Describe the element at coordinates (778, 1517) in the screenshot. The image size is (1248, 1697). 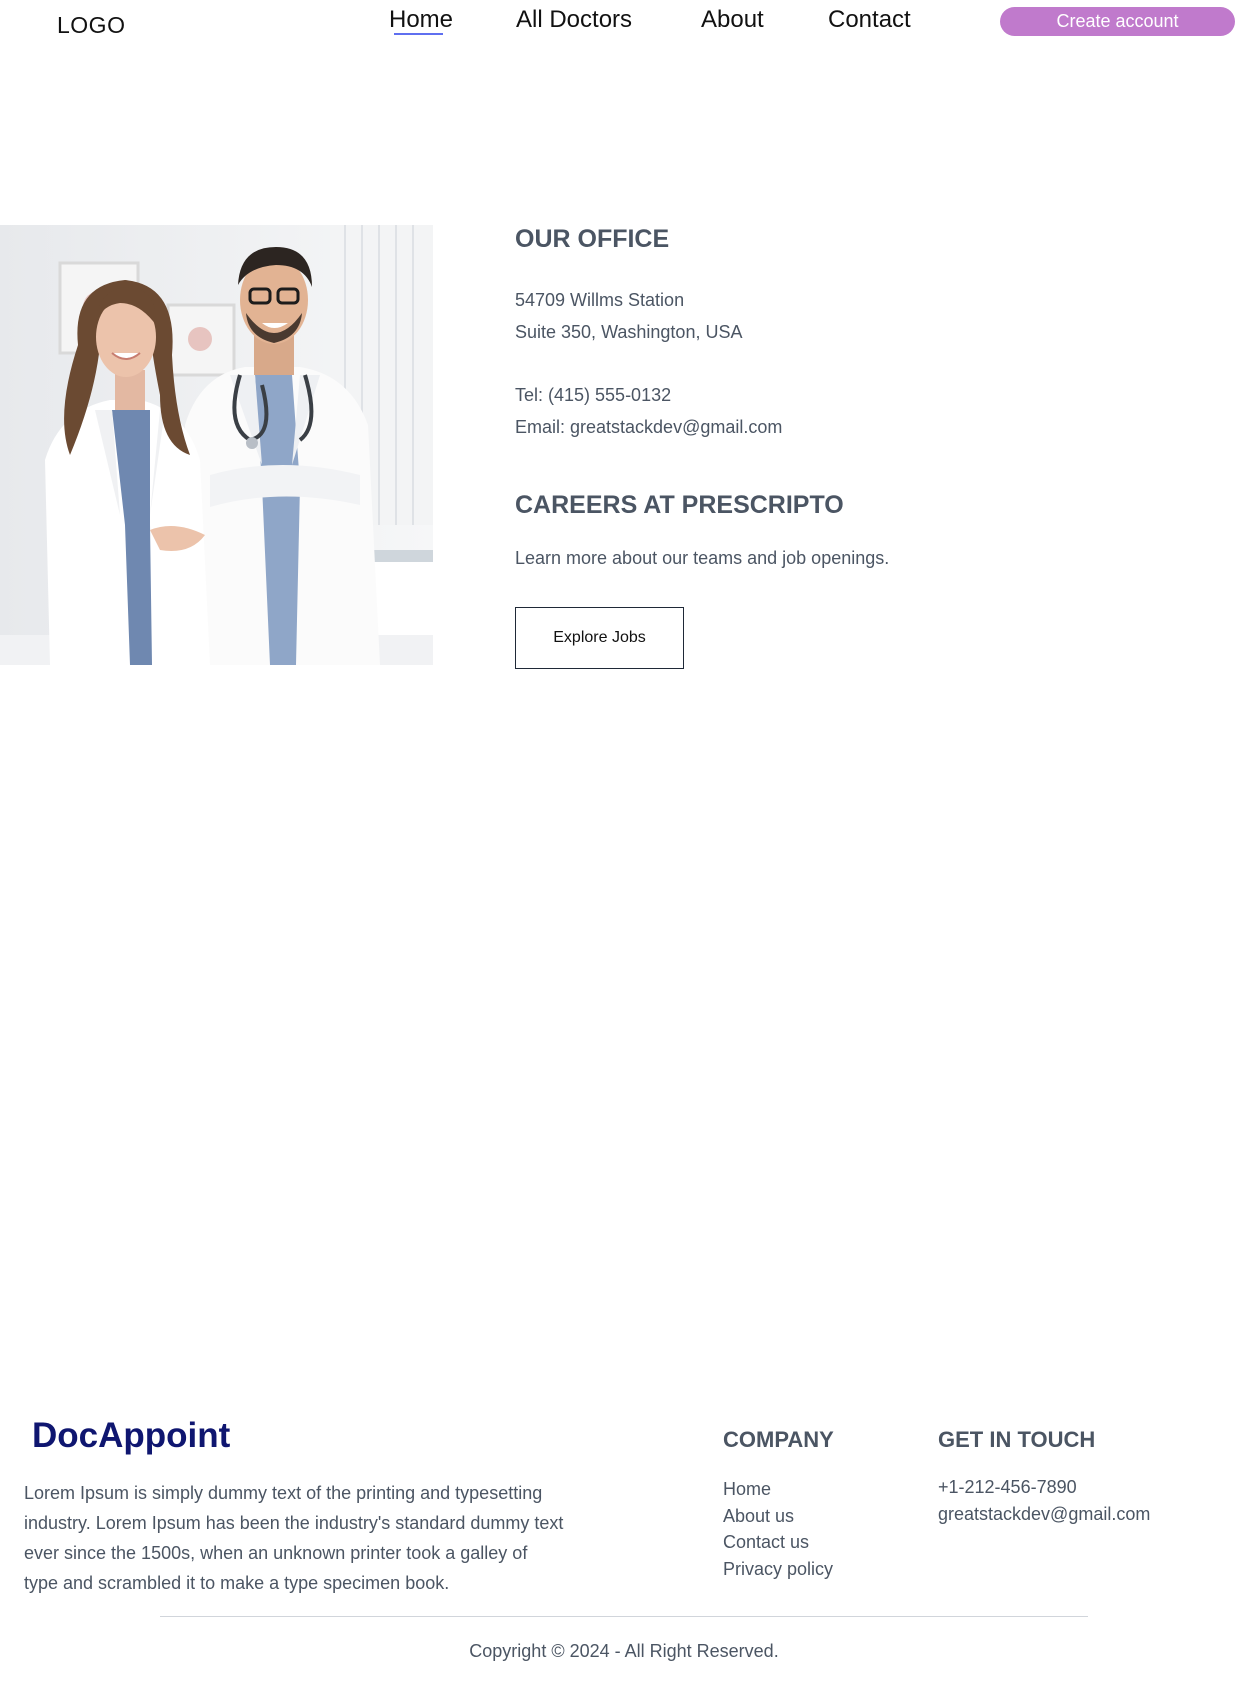
I see `footer-link-about: About us` at that location.